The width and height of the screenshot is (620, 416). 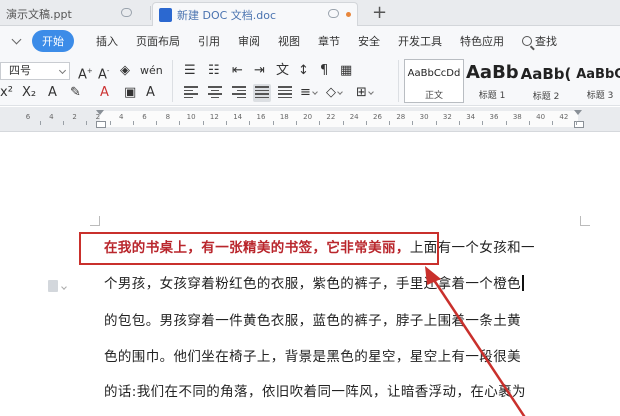 I want to click on ruler-number: 4, so click(x=121, y=117).